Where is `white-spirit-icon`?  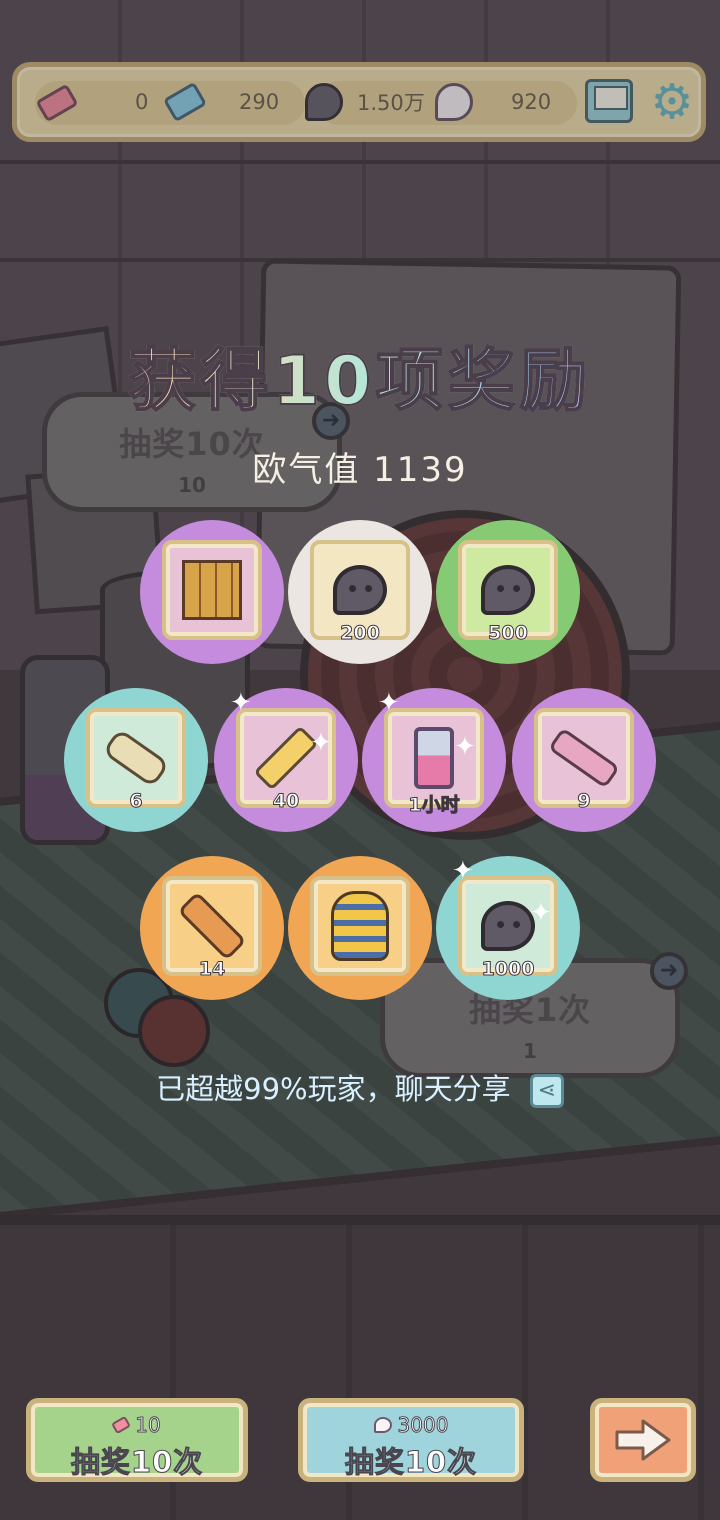
white-spirit-icon is located at coordinates (382, 1425).